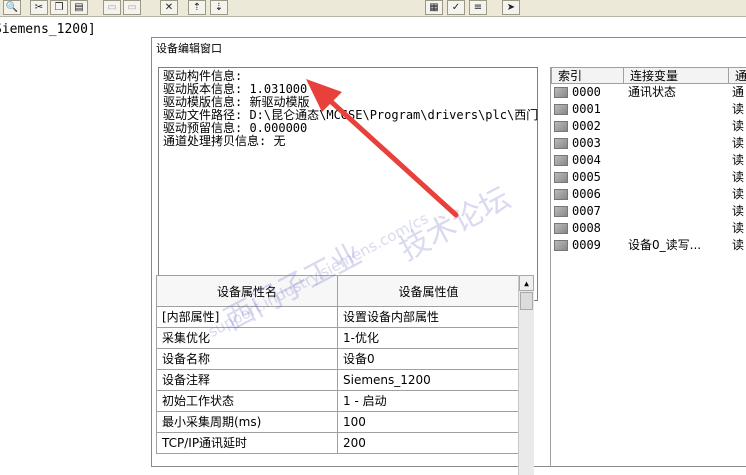 The image size is (746, 475). I want to click on property-row: 最小采集周期(ms) 100, so click(338, 422).